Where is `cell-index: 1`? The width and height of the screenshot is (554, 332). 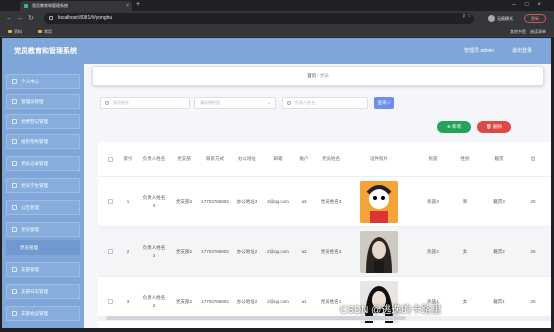
cell-index: 1 is located at coordinates (128, 201).